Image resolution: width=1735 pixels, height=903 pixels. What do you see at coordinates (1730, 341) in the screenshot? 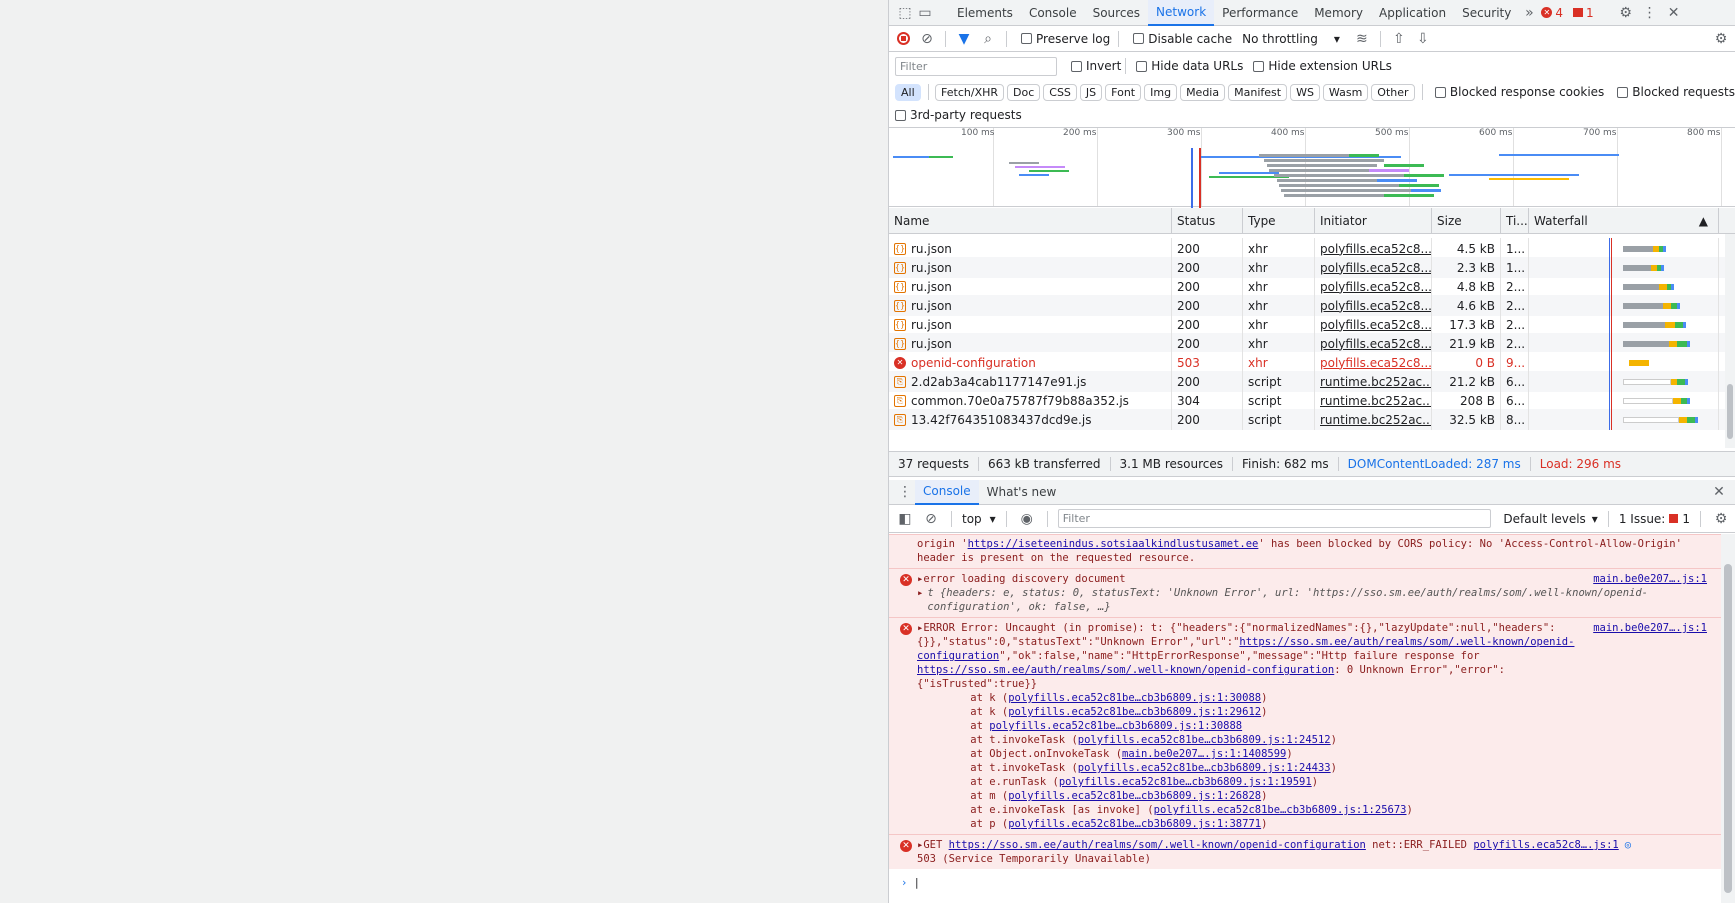
I see `requests-scrollbar` at bounding box center [1730, 341].